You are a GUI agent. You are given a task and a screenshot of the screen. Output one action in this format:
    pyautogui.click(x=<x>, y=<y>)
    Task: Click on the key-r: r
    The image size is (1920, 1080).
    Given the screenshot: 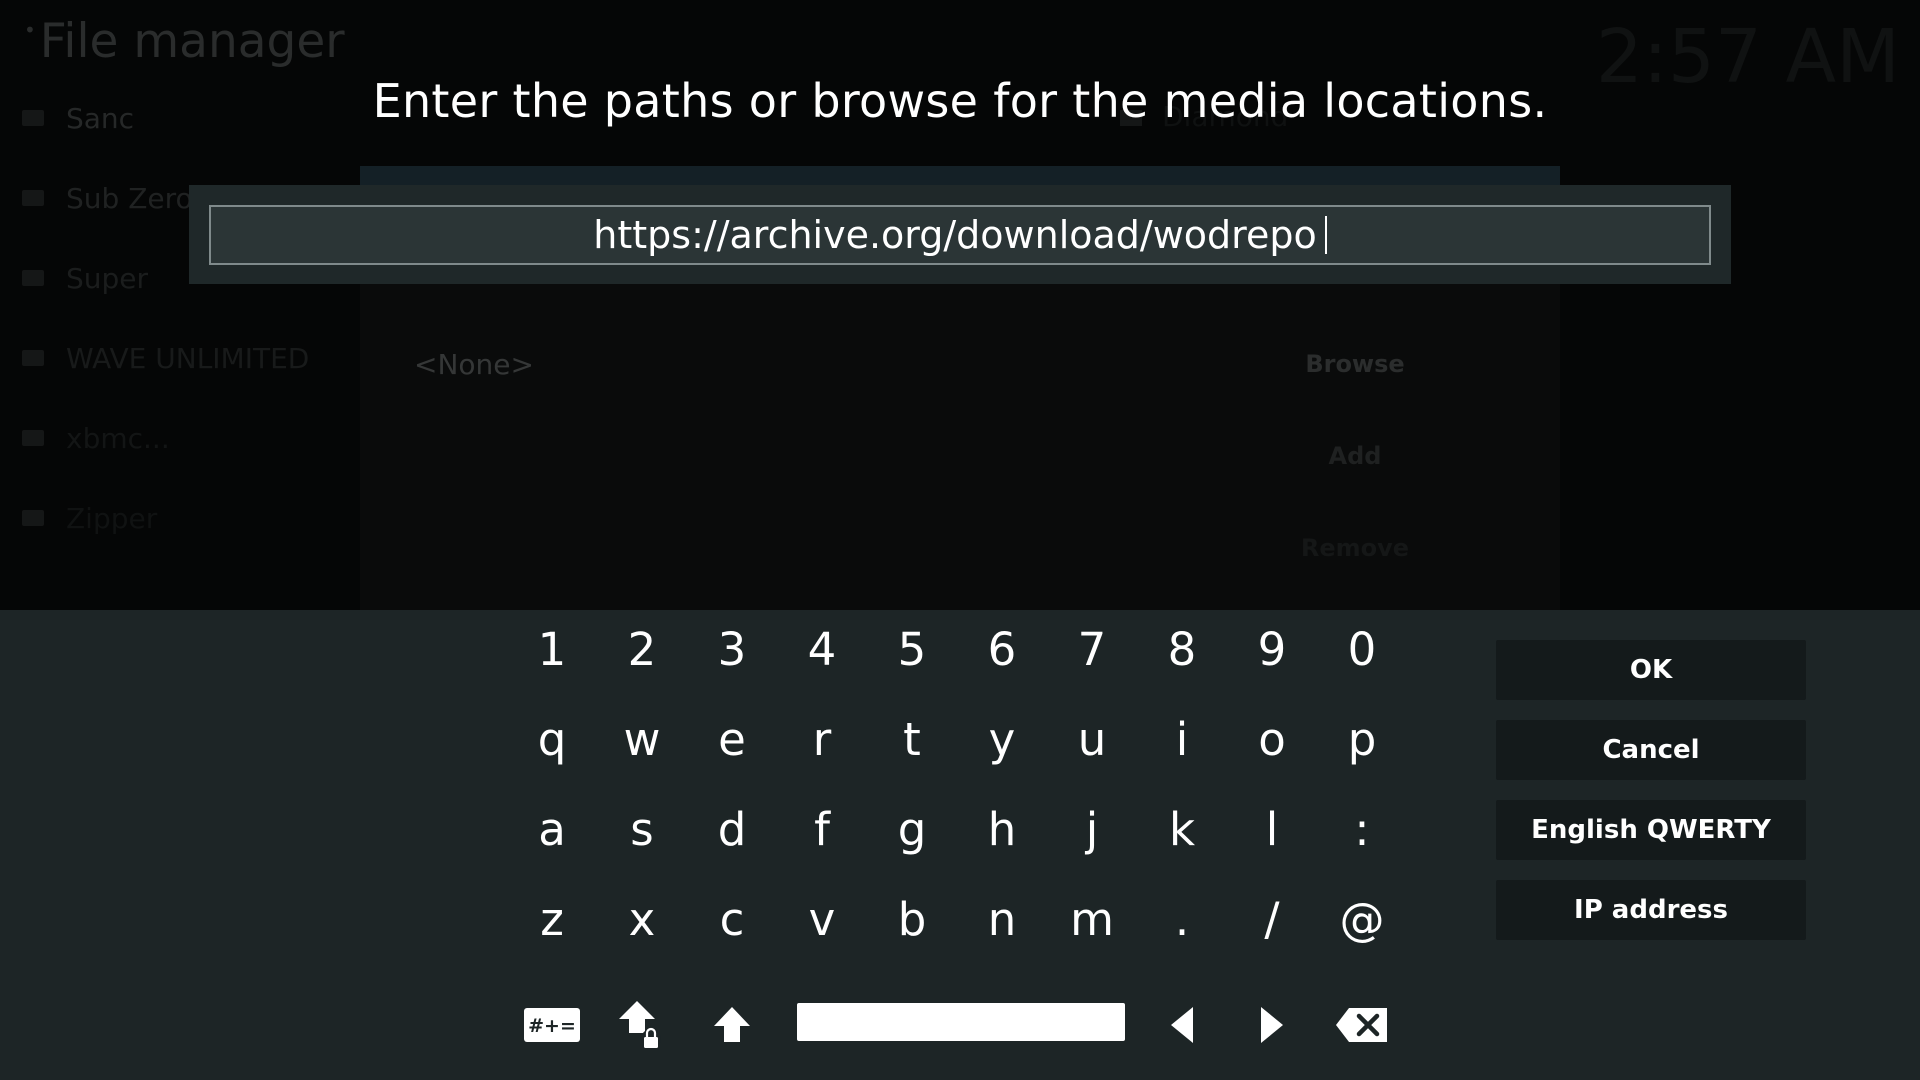 What is the action you would take?
    pyautogui.click(x=822, y=740)
    